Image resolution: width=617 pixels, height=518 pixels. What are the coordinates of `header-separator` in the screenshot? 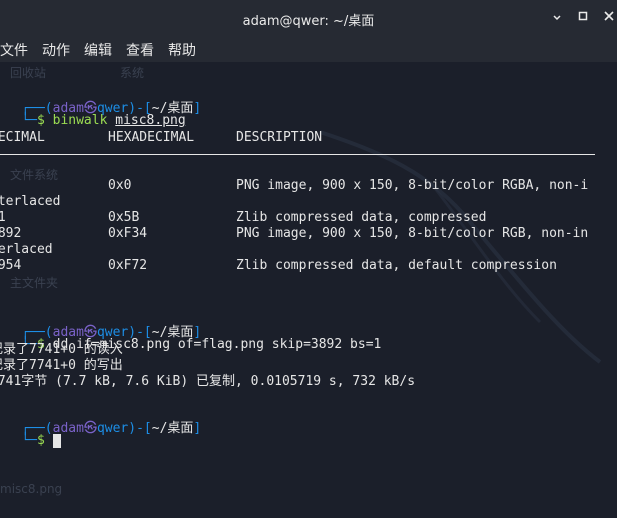 It's located at (297, 154).